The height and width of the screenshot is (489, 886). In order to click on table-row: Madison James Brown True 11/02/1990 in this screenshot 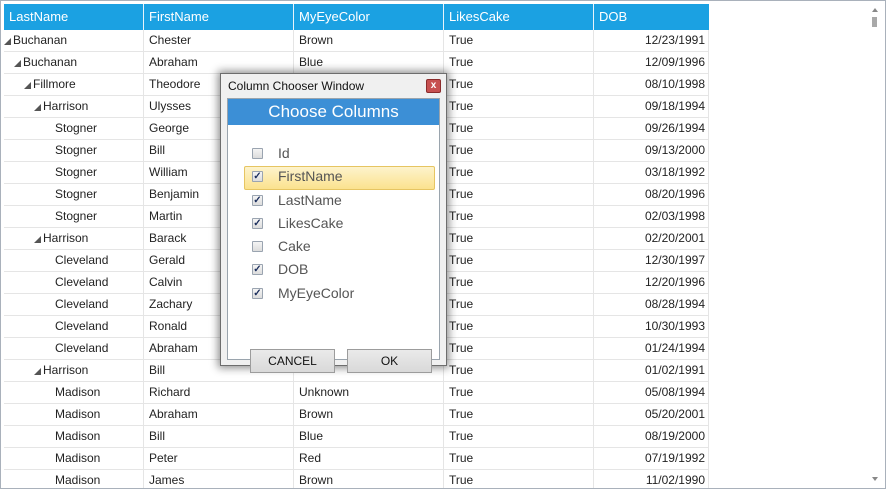, I will do `click(356, 479)`.